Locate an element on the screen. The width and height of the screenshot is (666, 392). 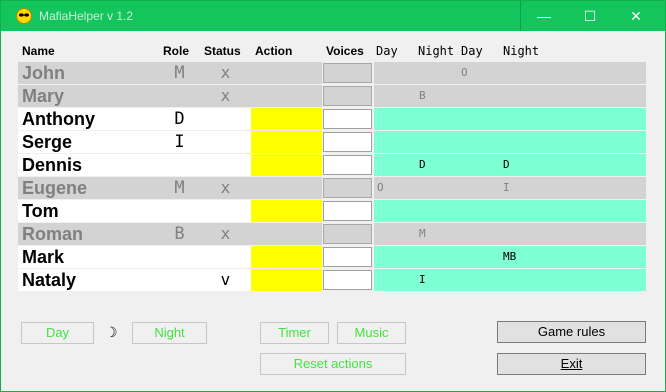
game-log-n2: MB is located at coordinates (510, 256).